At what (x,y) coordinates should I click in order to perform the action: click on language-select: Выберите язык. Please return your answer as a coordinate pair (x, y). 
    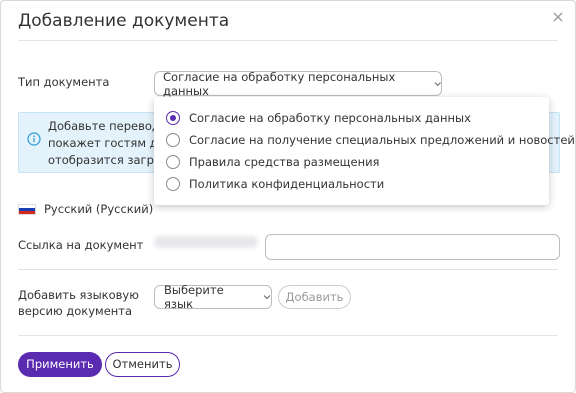
    Looking at the image, I should click on (213, 297).